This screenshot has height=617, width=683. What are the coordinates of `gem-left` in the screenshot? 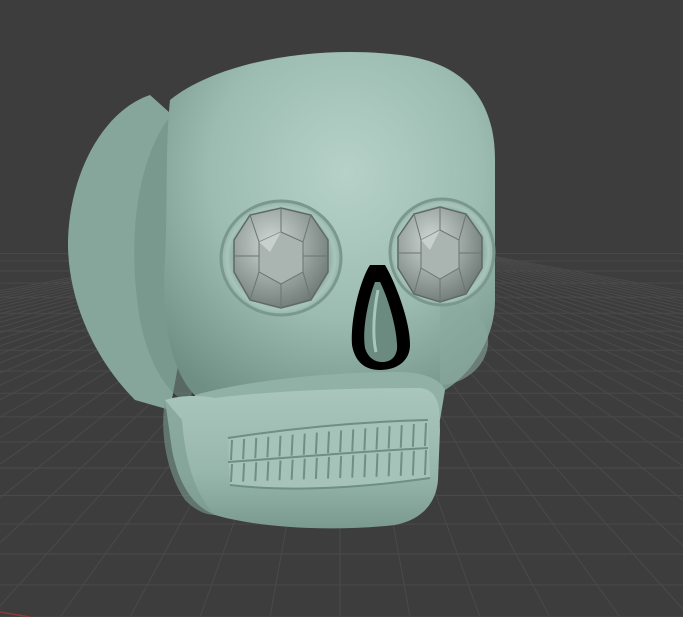 It's located at (281, 258).